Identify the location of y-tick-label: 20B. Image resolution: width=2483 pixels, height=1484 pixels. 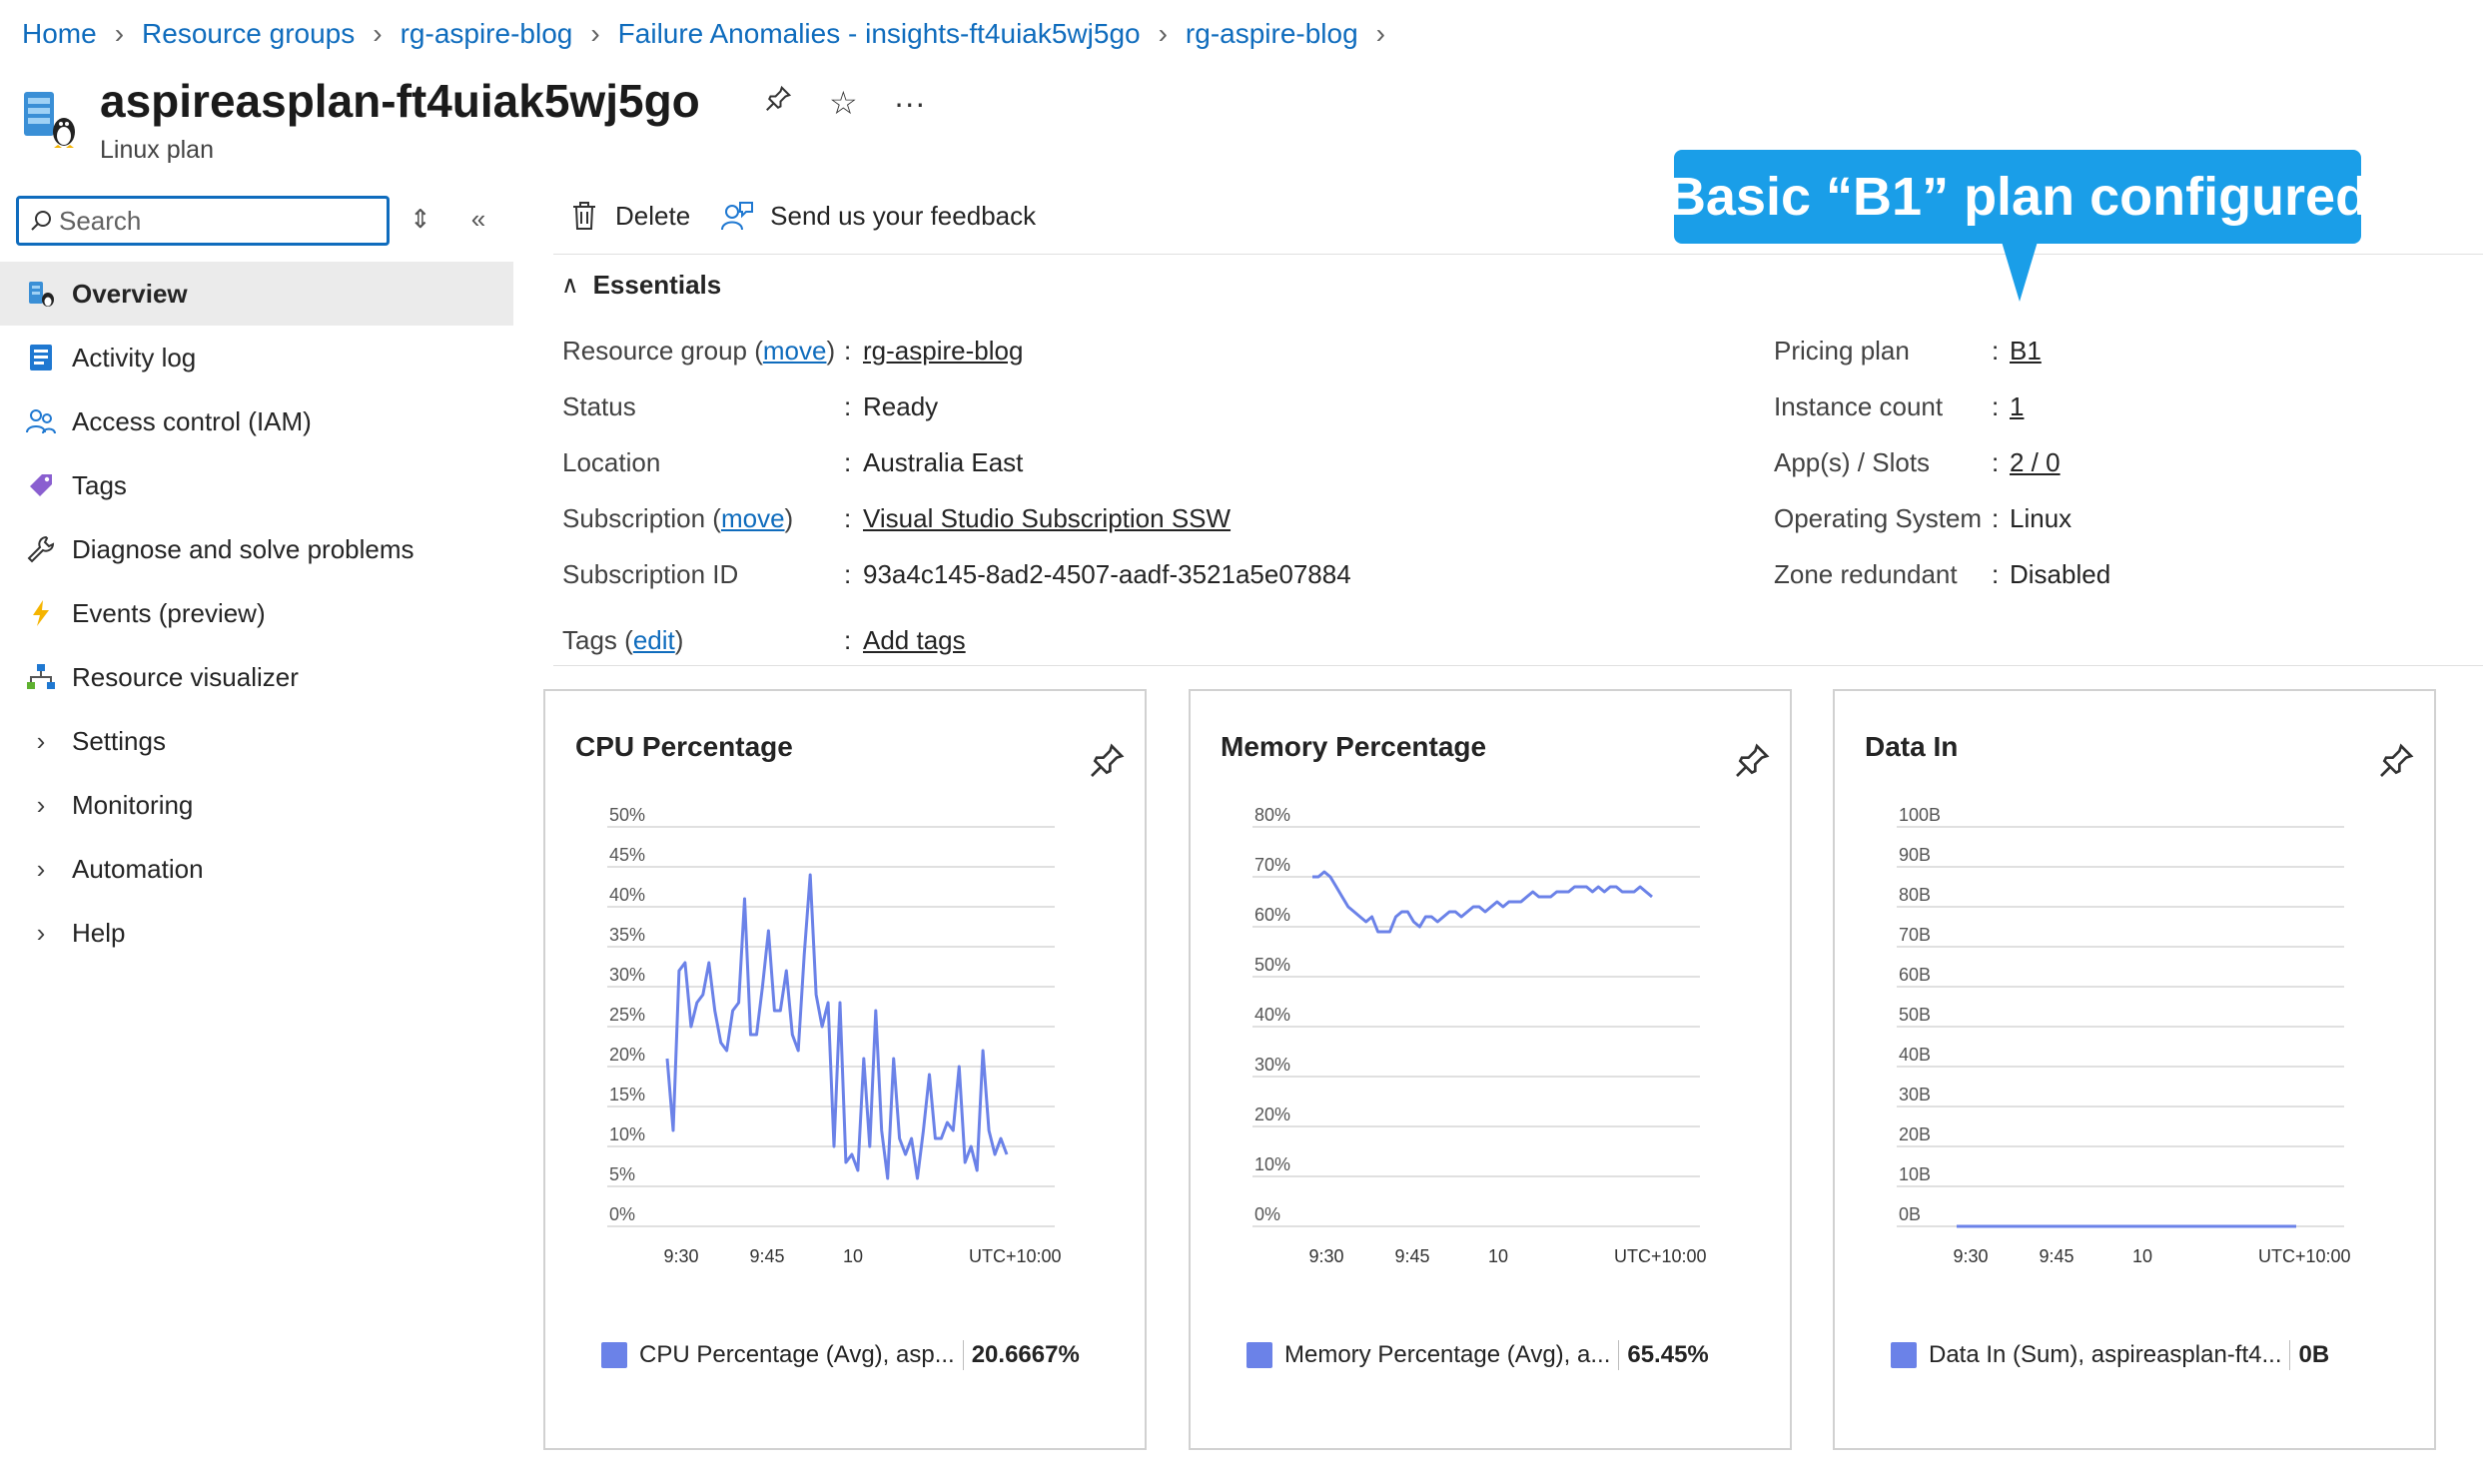
(1915, 1134).